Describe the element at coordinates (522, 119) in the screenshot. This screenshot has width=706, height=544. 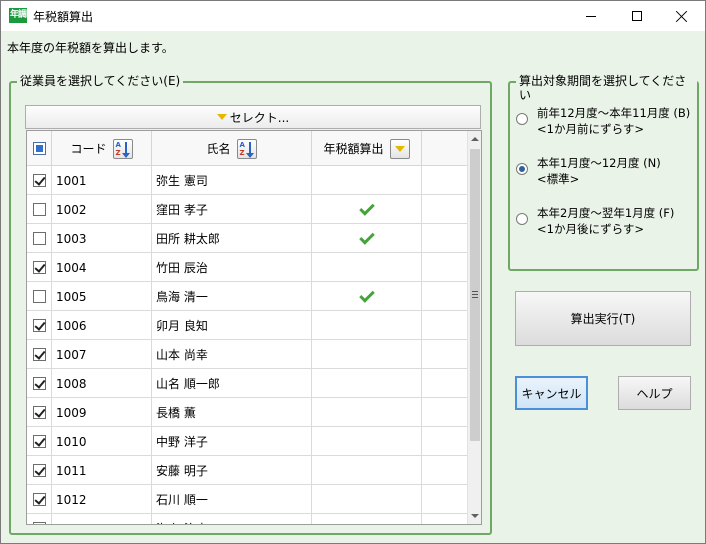
I see `period-radio-previous` at that location.